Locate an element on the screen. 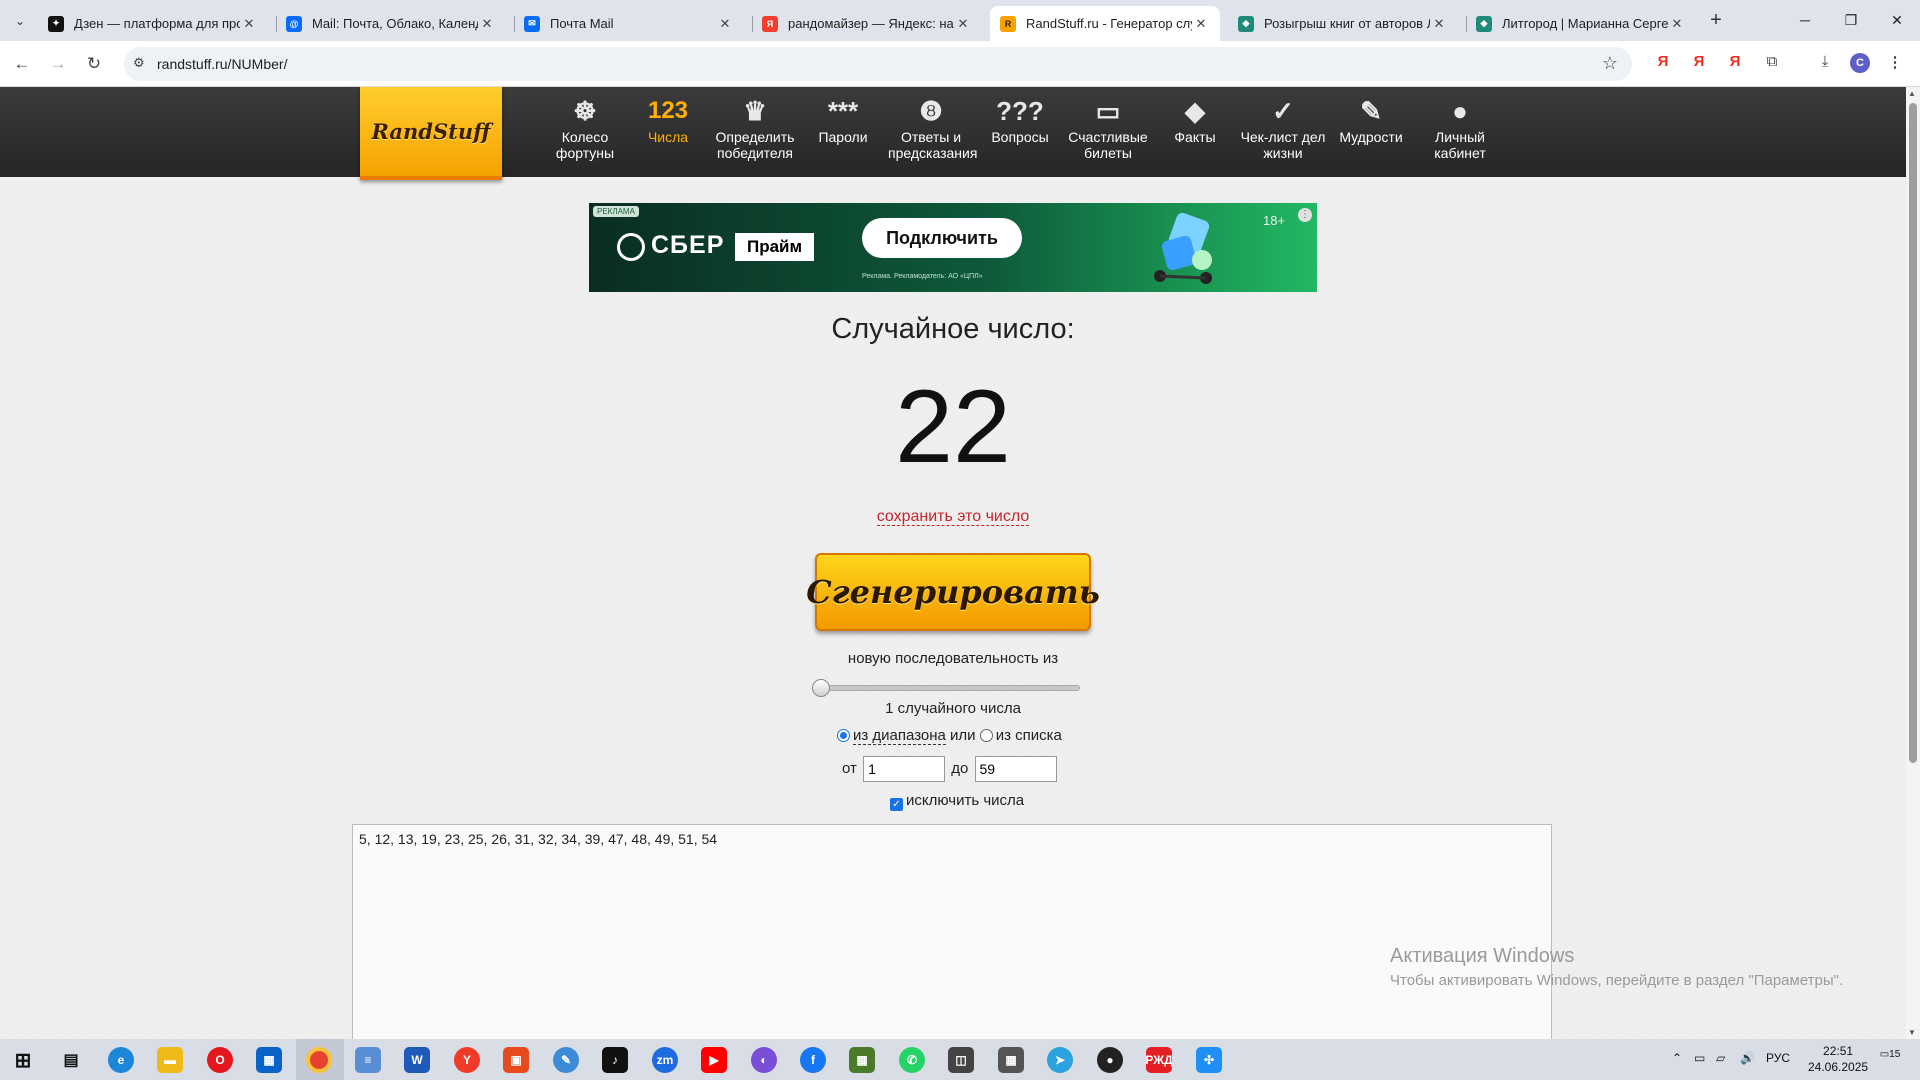 Image resolution: width=1920 pixels, height=1080 pixels. calculator-icon: ▦ is located at coordinates (1011, 1060).